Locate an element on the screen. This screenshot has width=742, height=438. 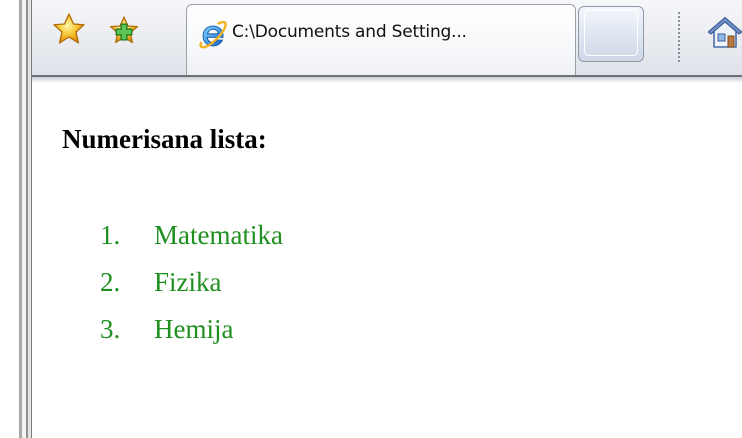
list-item: 2. Fizika is located at coordinates (191, 282).